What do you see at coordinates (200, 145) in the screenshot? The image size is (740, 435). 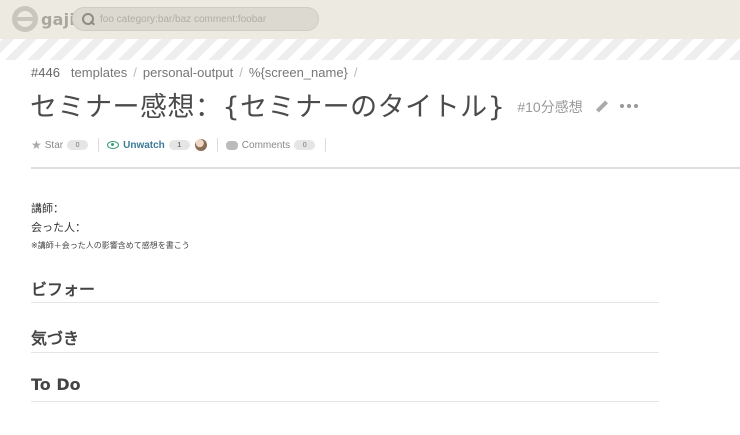 I see `watcher-avatar` at bounding box center [200, 145].